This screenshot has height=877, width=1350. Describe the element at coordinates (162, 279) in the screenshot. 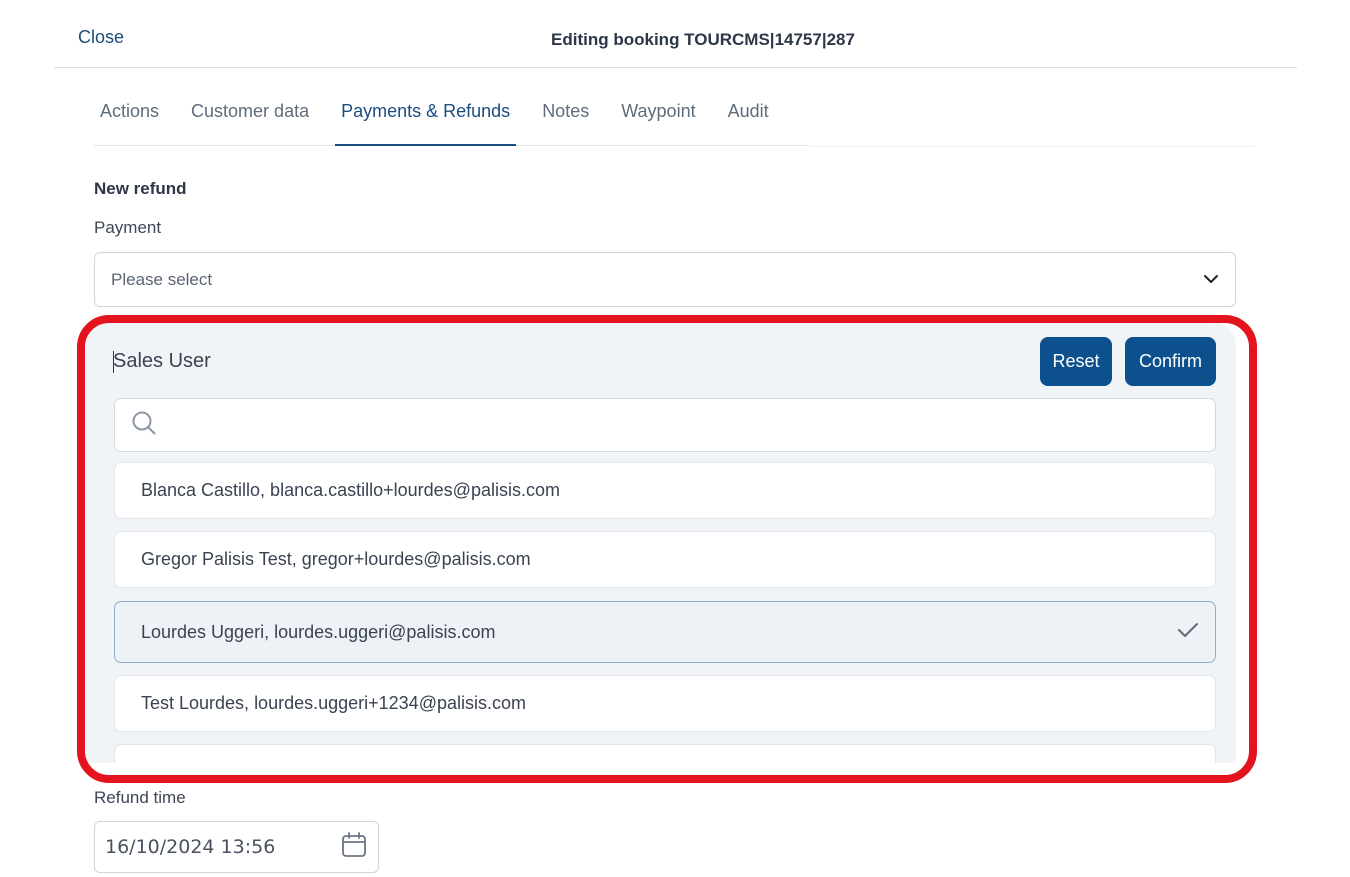

I see `payment-select-placeholder: Please select` at that location.